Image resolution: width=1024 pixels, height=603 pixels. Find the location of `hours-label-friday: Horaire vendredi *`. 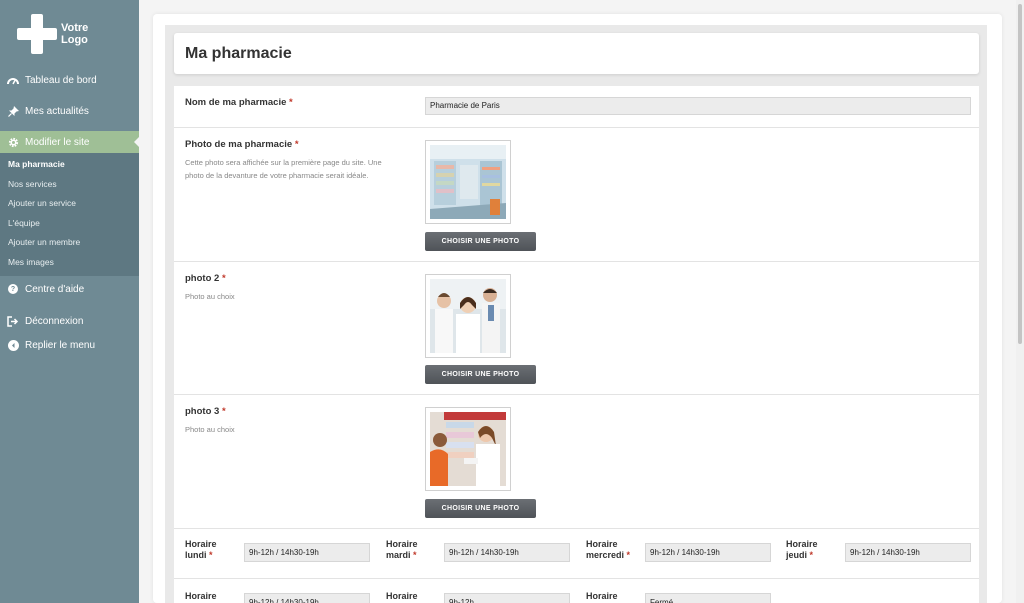

hours-label-friday: Horaire vendredi * is located at coordinates (210, 597).